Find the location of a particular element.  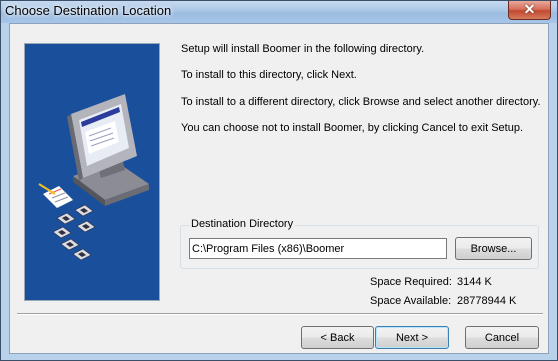

destination-path-field is located at coordinates (318, 248).